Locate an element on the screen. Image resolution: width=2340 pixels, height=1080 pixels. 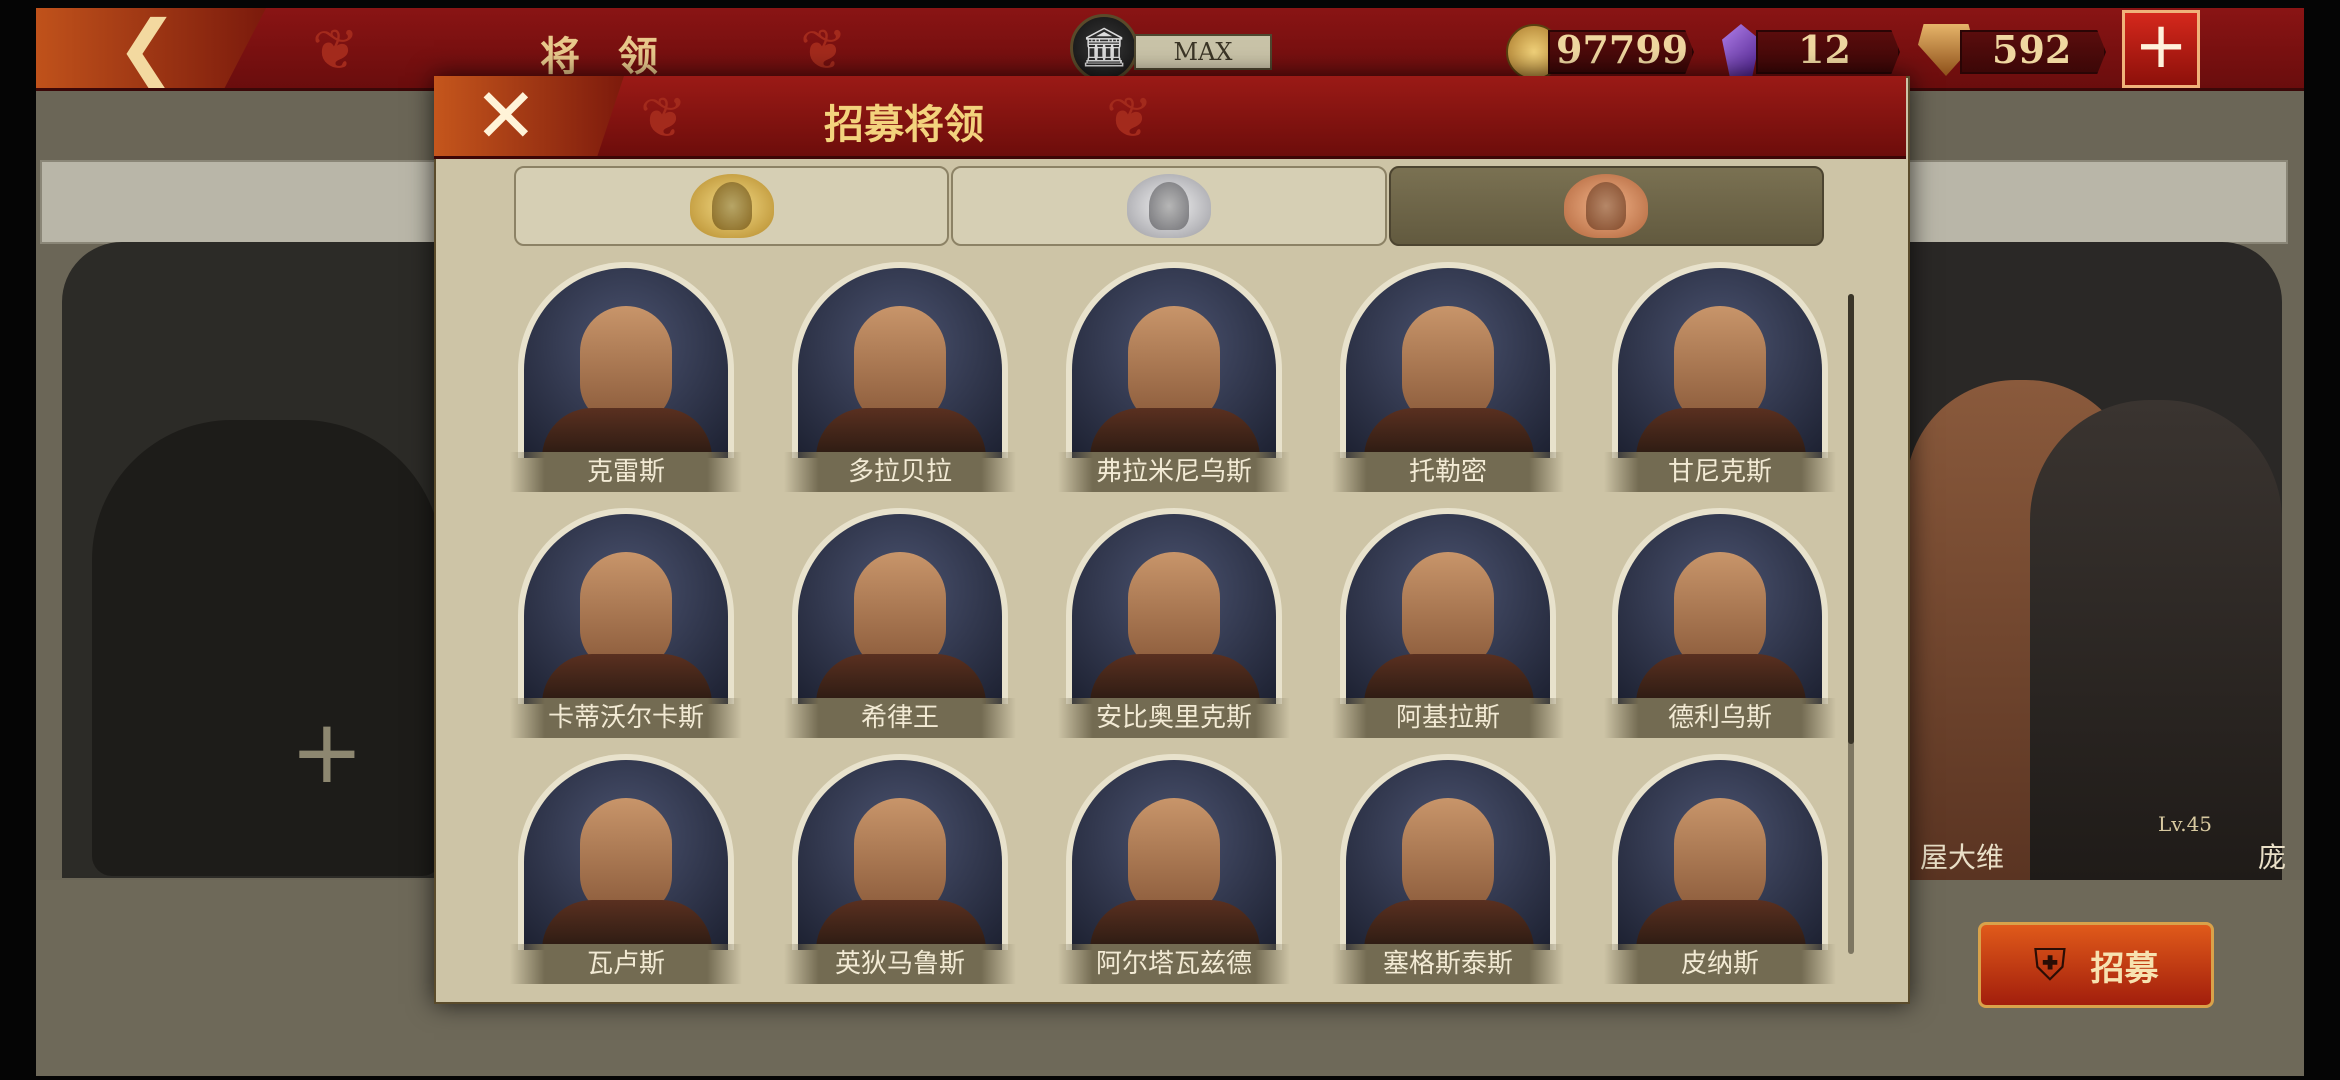
colonnade-band-right is located at coordinates (2097, 202).